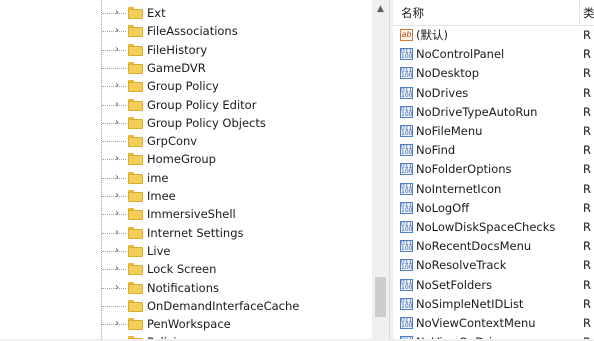  I want to click on value-name: NoSetFolders, so click(454, 284).